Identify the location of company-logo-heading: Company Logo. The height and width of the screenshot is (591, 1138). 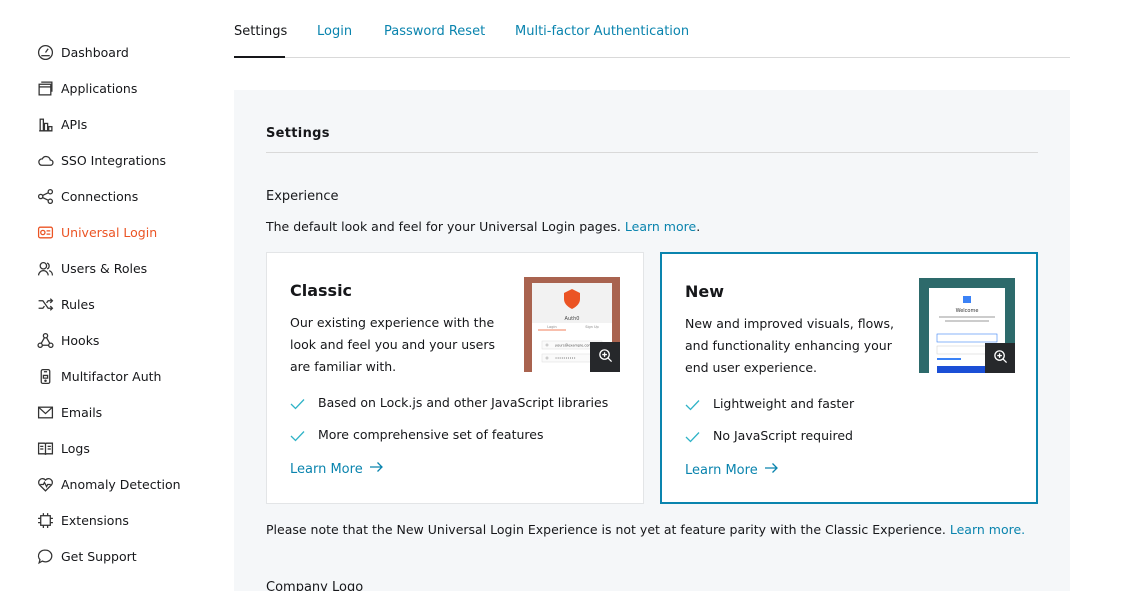
(315, 585).